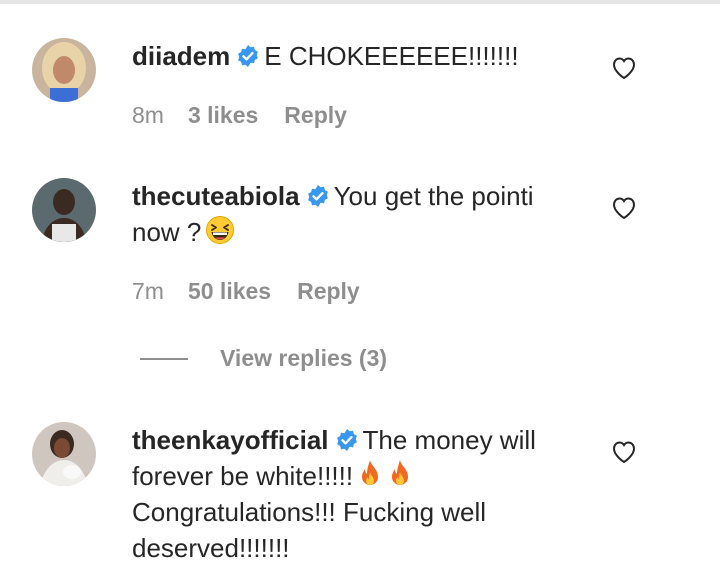 This screenshot has width=720, height=576. I want to click on replies-divider, so click(164, 358).